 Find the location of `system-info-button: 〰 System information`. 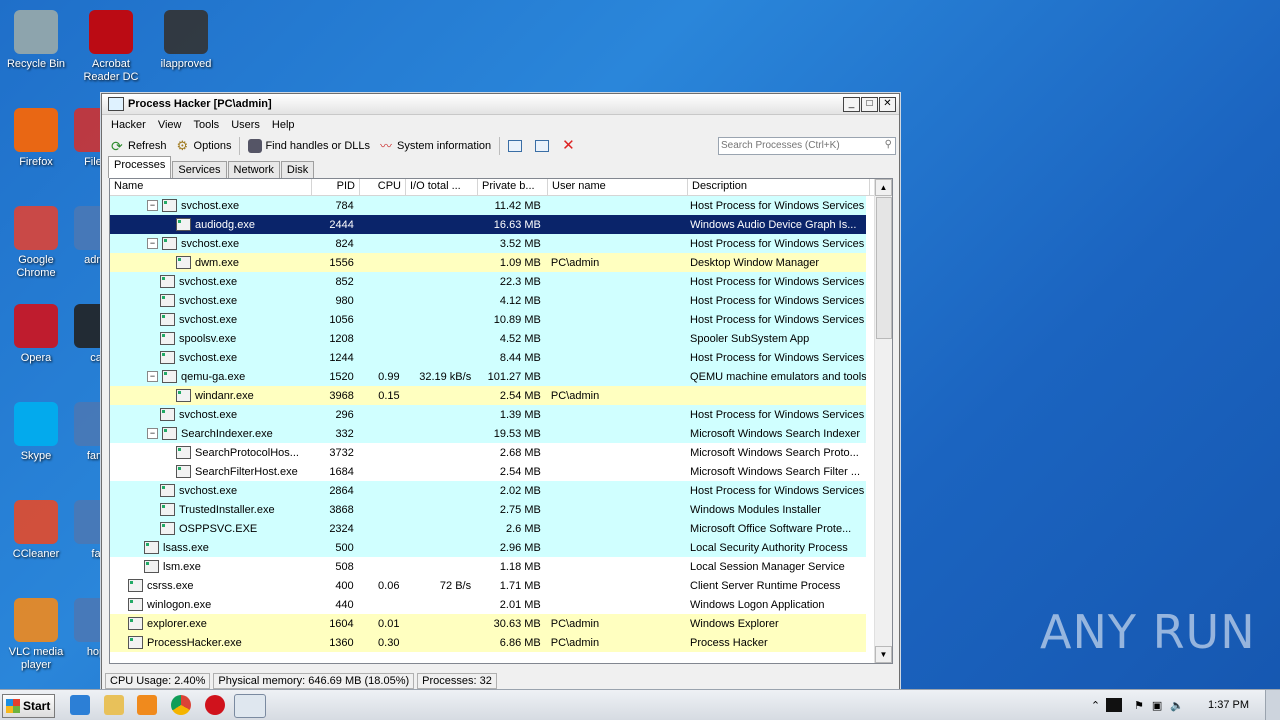

system-info-button: 〰 System information is located at coordinates (435, 146).